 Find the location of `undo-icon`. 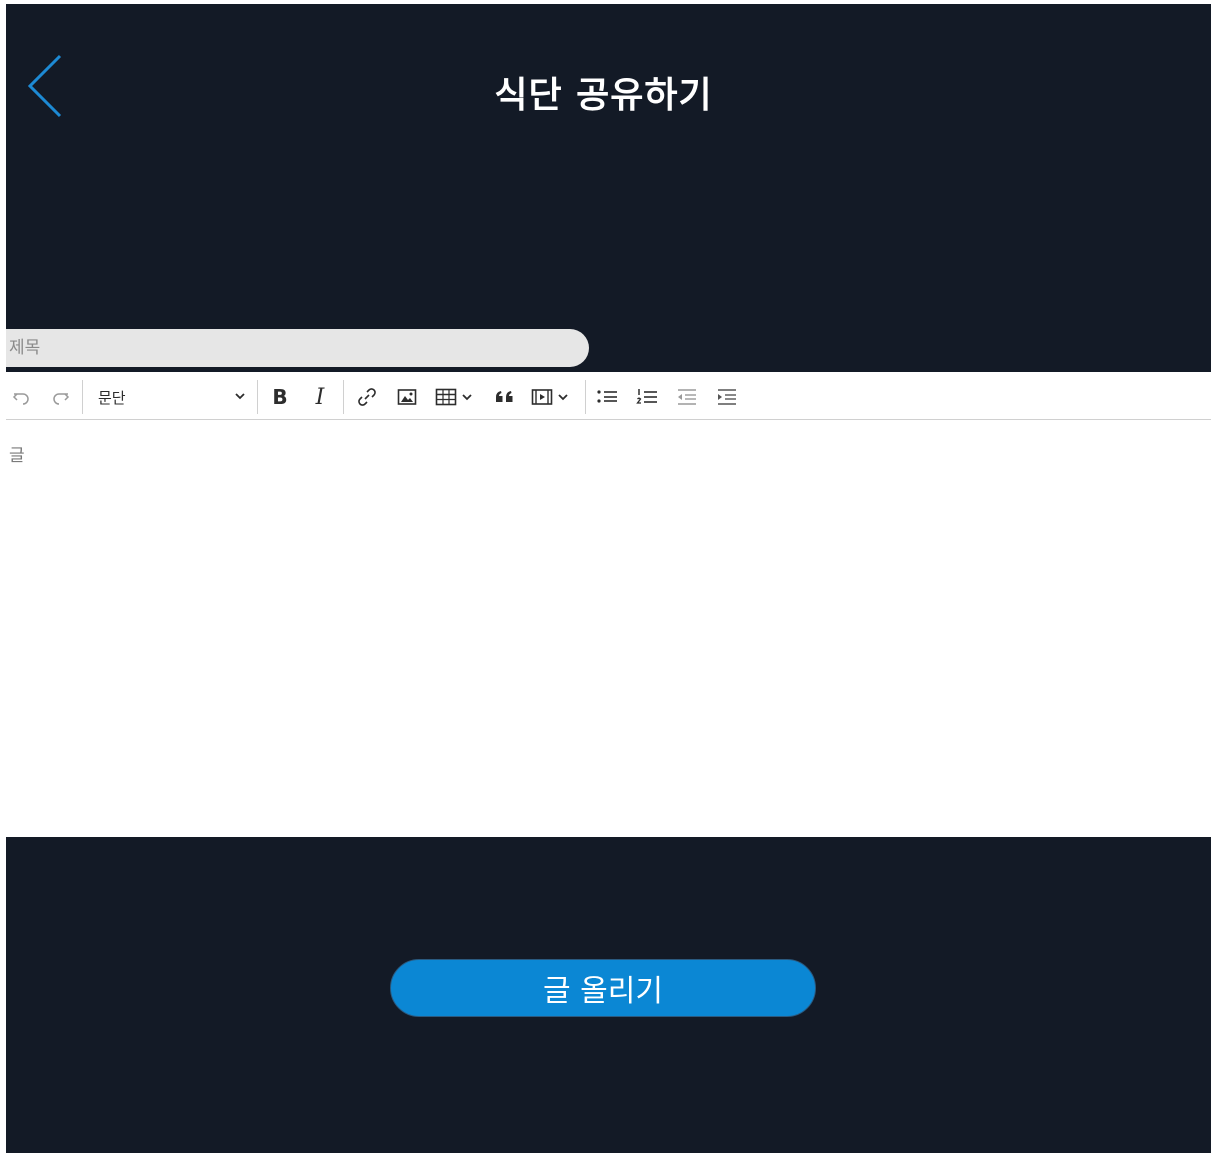

undo-icon is located at coordinates (20, 399).